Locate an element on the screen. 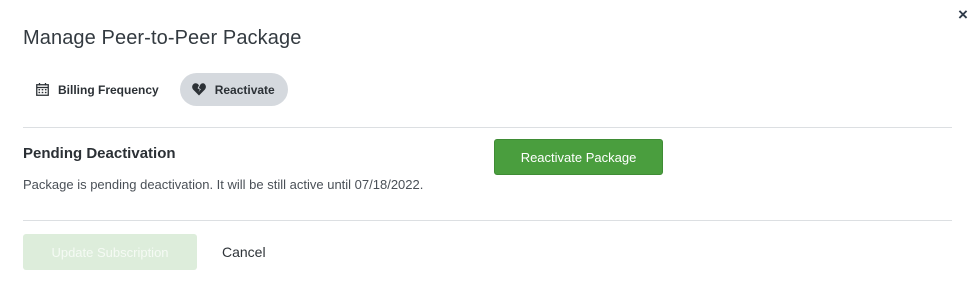 The image size is (977, 293). reactivate-package-button: Reactivate Package is located at coordinates (578, 157).